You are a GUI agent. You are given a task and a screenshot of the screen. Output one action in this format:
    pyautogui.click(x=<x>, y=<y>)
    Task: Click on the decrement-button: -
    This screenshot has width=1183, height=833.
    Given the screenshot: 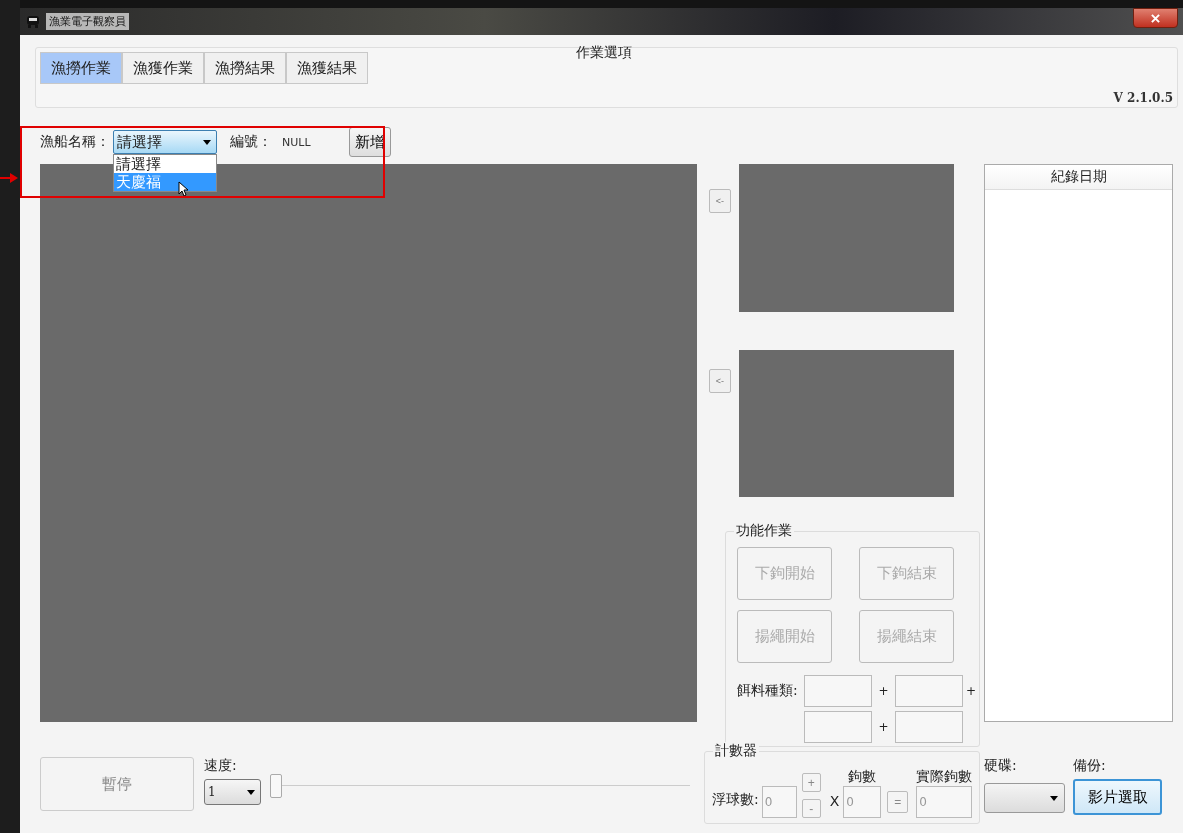 What is the action you would take?
    pyautogui.click(x=811, y=808)
    